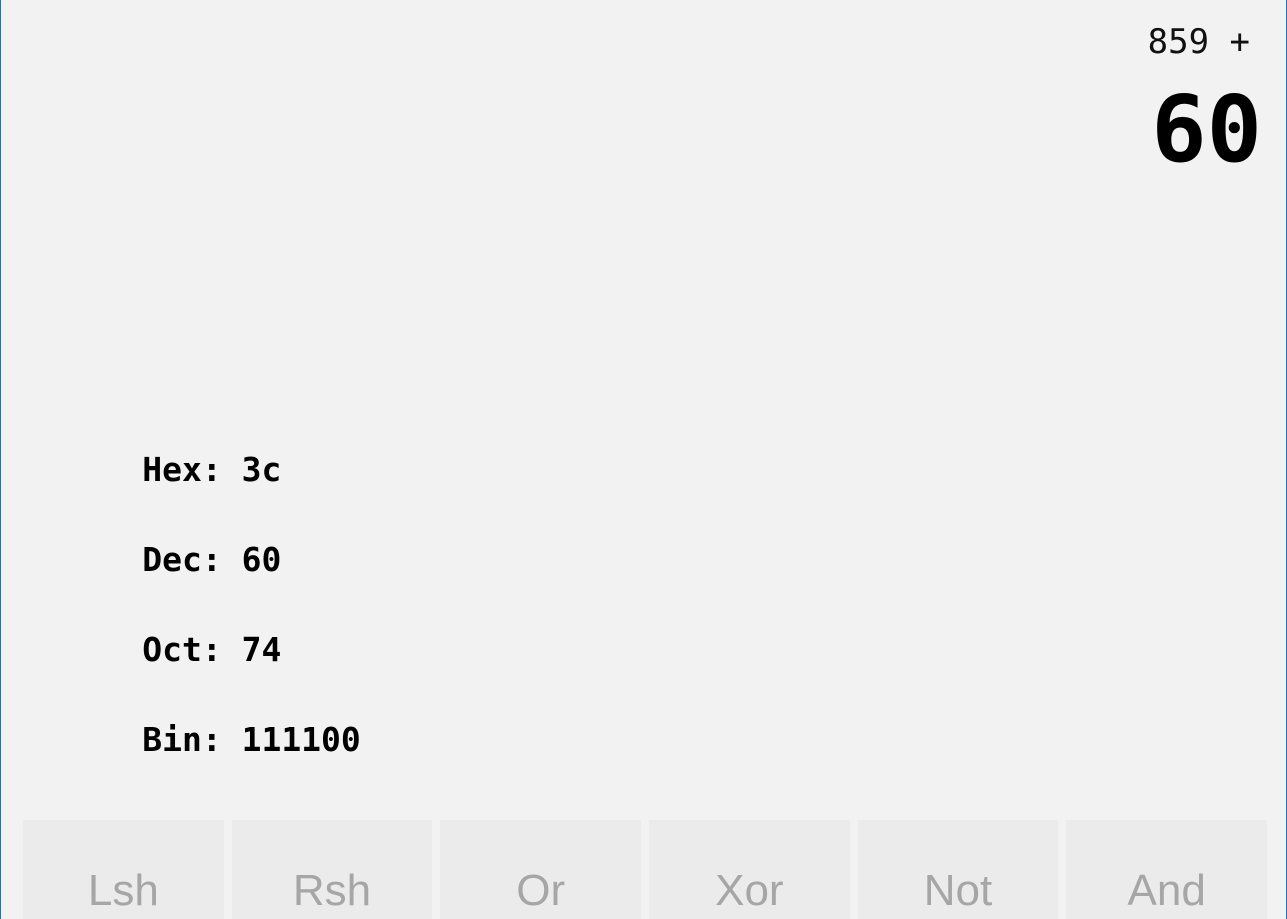 The height and width of the screenshot is (919, 1287). Describe the element at coordinates (182, 469) in the screenshot. I see `hex-label: Hex:` at that location.